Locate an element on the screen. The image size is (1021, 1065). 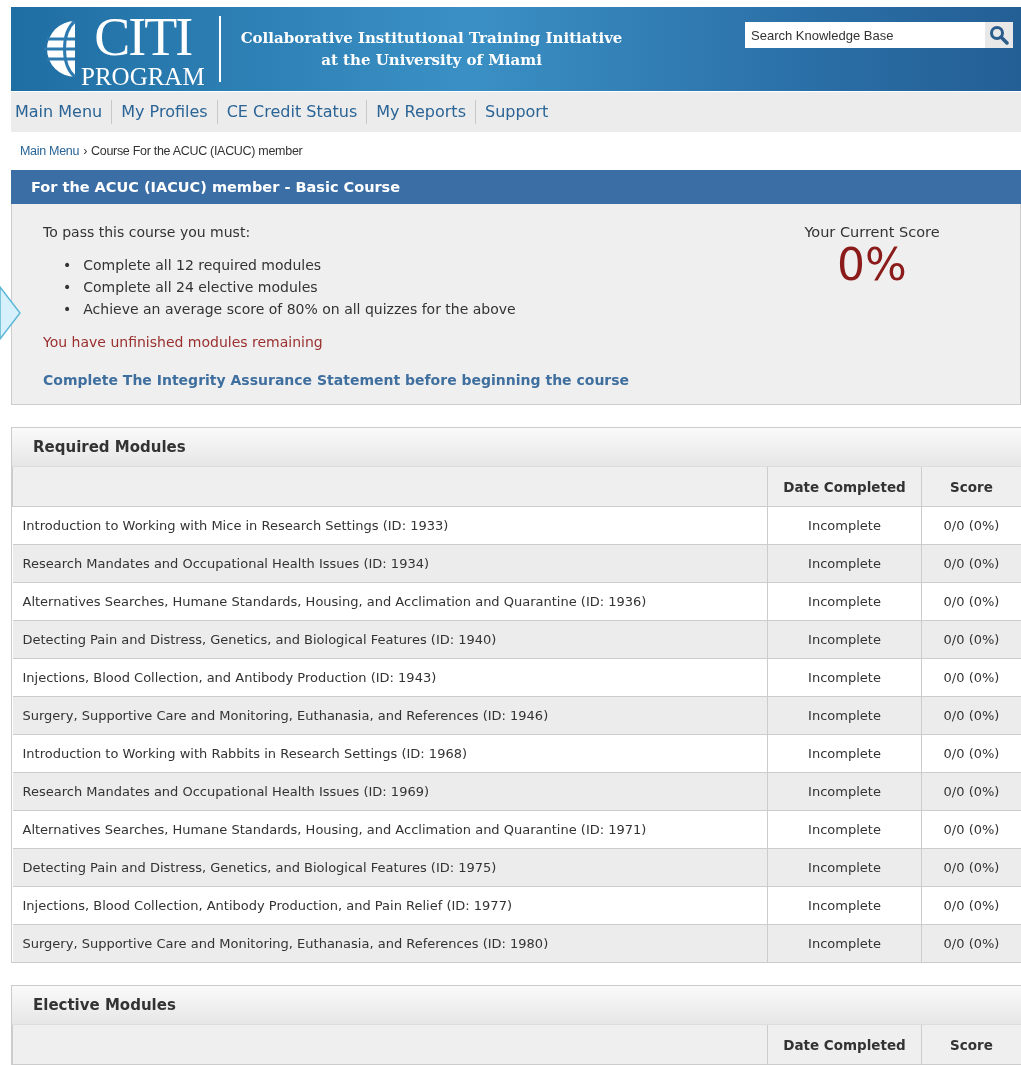
score-label: Your Current Score is located at coordinates (872, 232).